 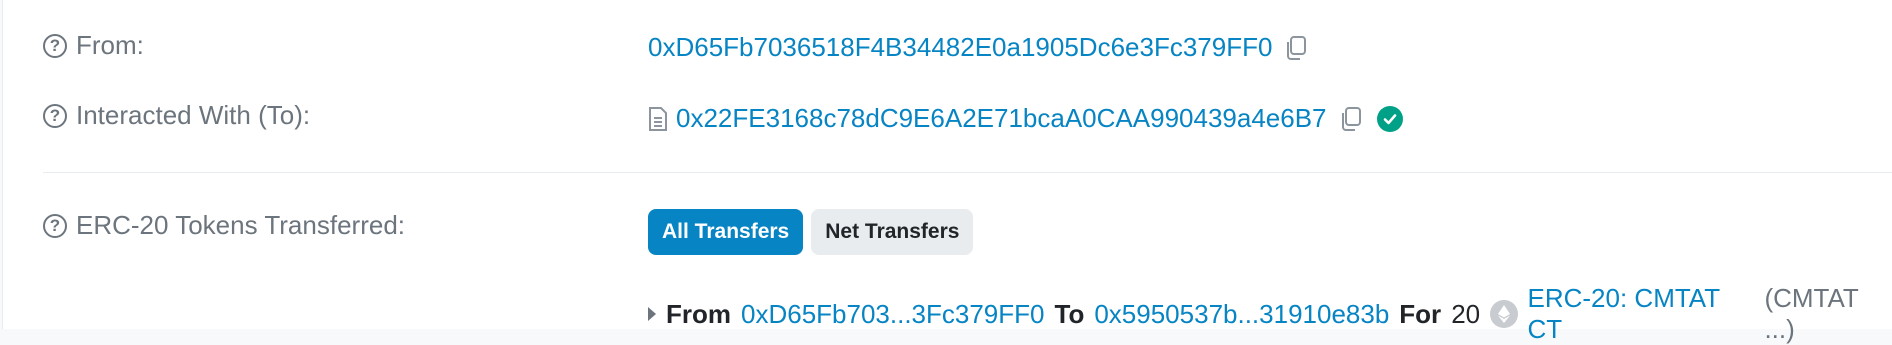 I want to click on tokens-label-group: ? ERC-20 Tokens Transferred:, so click(x=224, y=225).